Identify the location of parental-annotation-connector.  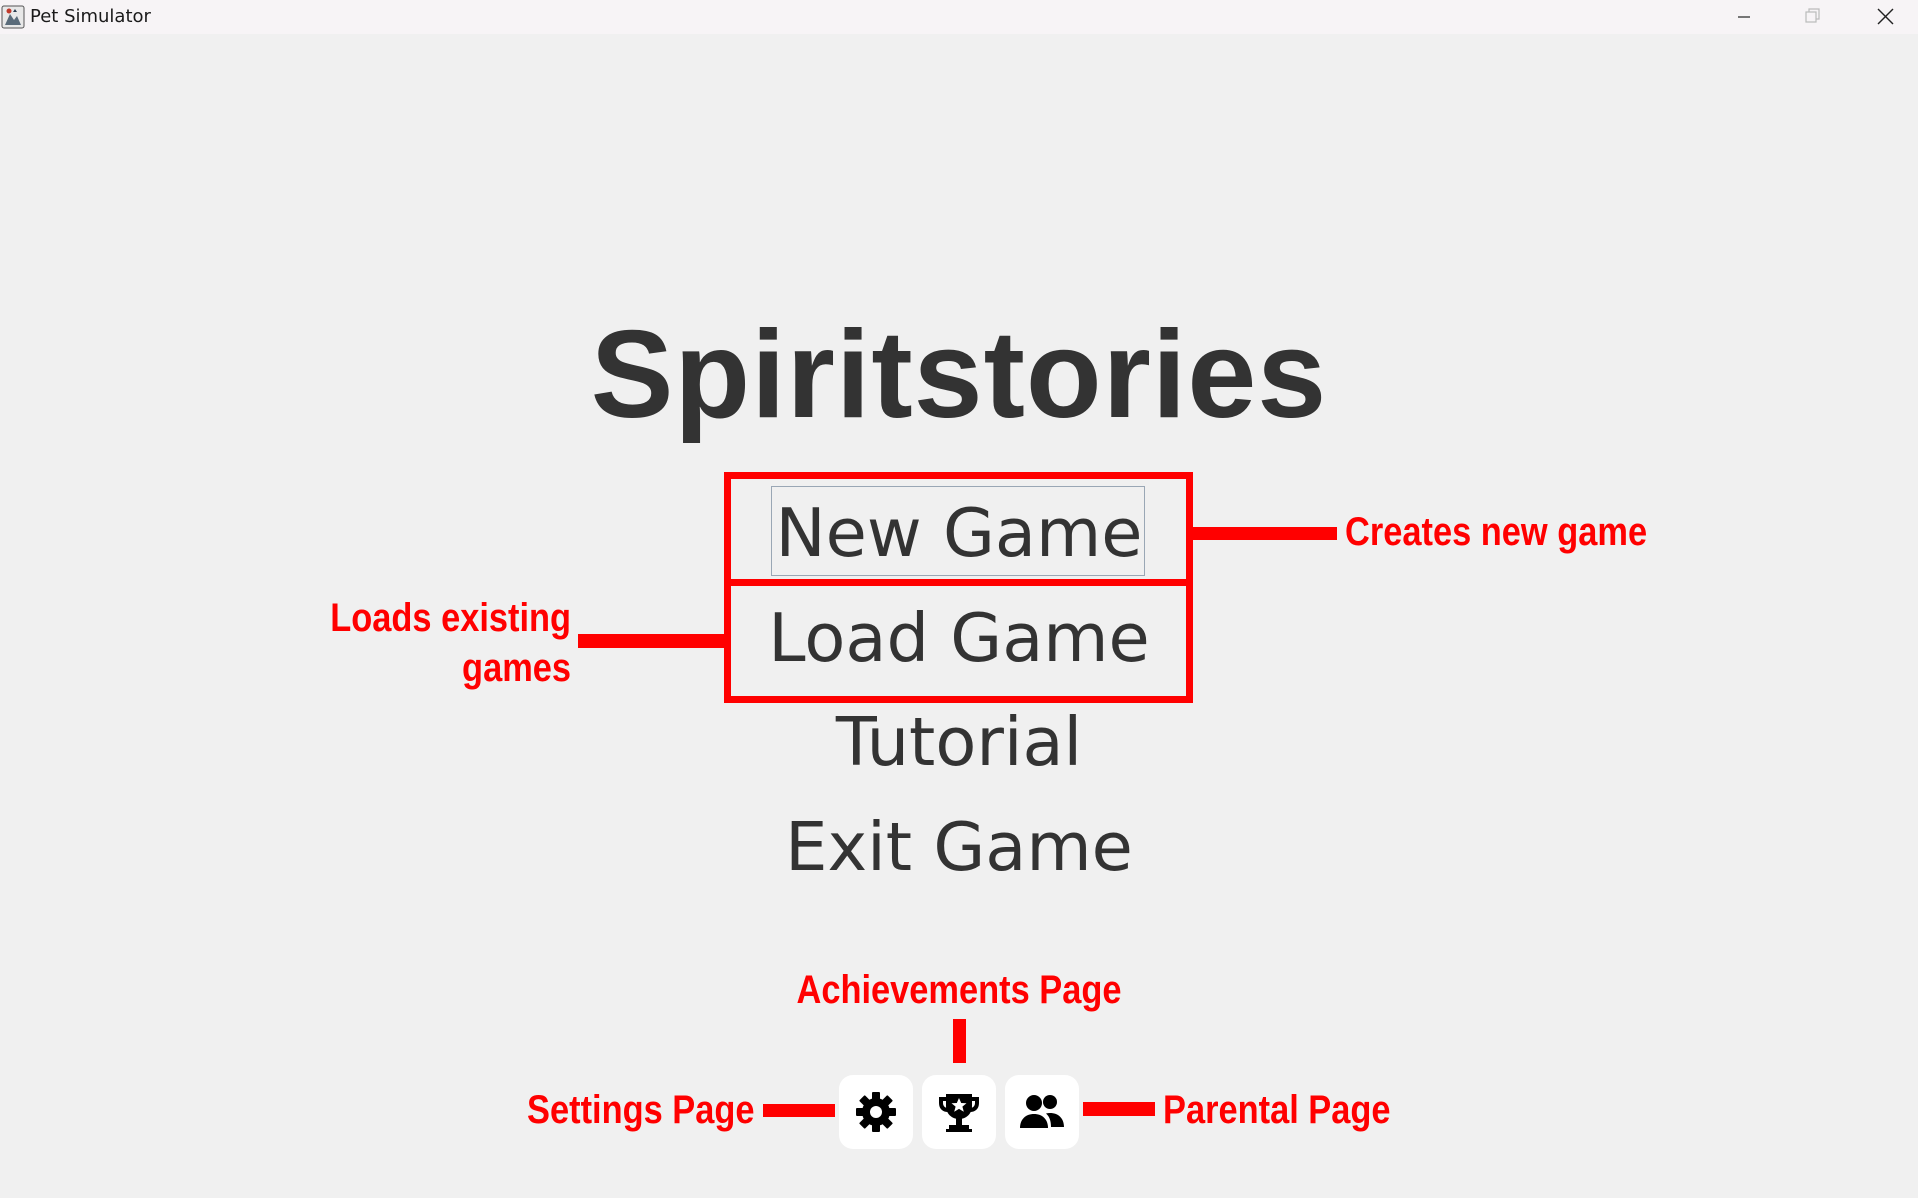
(1119, 1109).